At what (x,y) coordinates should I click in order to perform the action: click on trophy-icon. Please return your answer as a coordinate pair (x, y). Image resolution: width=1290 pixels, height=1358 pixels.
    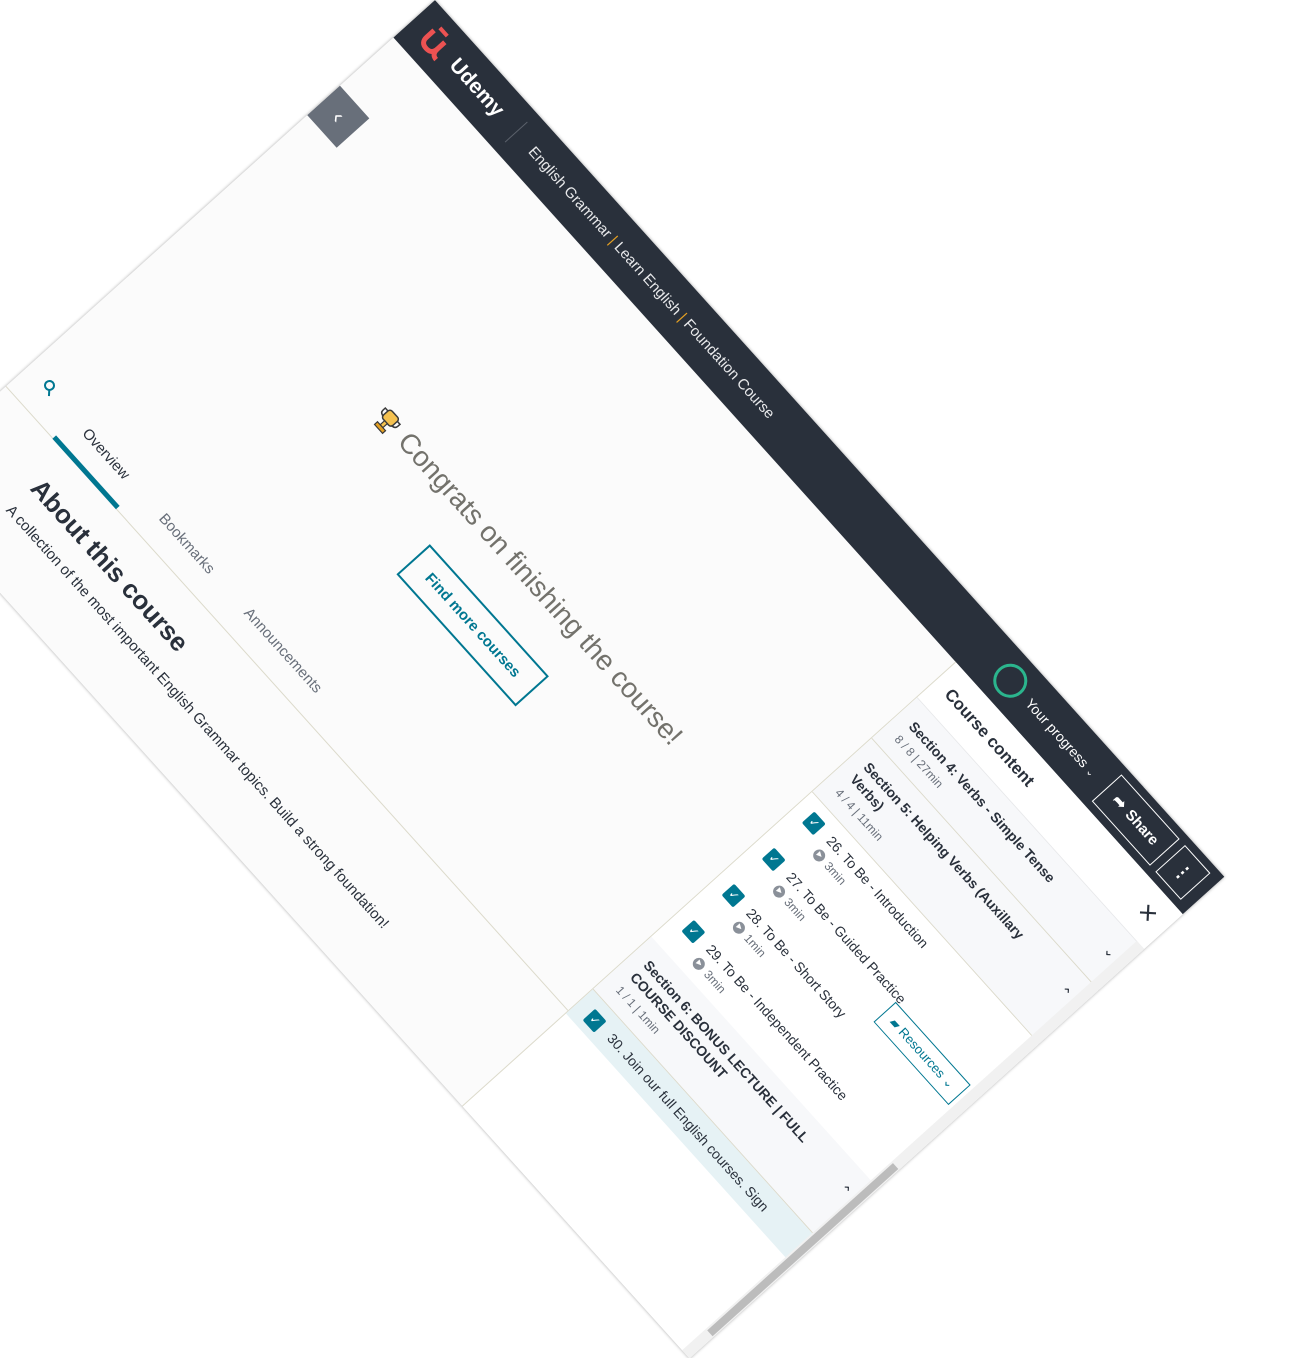
    Looking at the image, I should click on (388, 420).